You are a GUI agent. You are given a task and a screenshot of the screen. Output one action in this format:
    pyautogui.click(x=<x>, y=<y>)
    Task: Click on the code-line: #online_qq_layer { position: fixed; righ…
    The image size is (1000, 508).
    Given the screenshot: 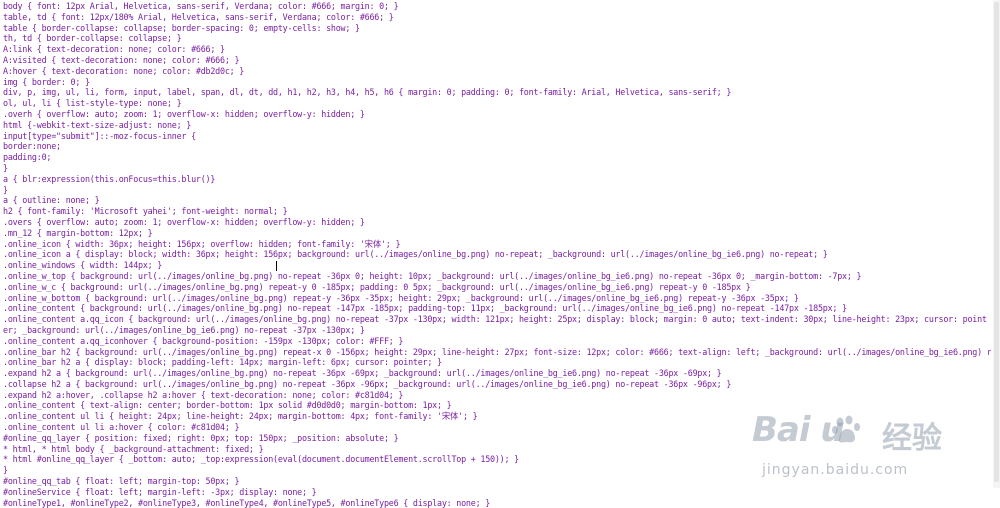 What is the action you would take?
    pyautogui.click(x=201, y=437)
    